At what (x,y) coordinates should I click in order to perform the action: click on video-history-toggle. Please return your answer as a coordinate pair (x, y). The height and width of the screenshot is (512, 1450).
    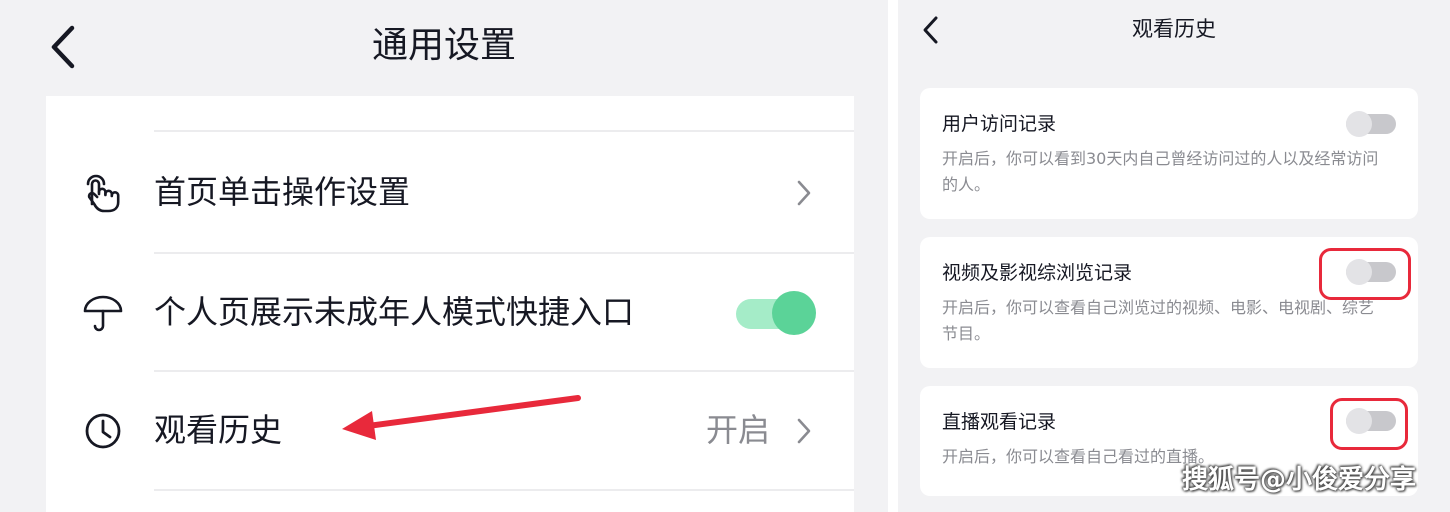
    Looking at the image, I should click on (1371, 272).